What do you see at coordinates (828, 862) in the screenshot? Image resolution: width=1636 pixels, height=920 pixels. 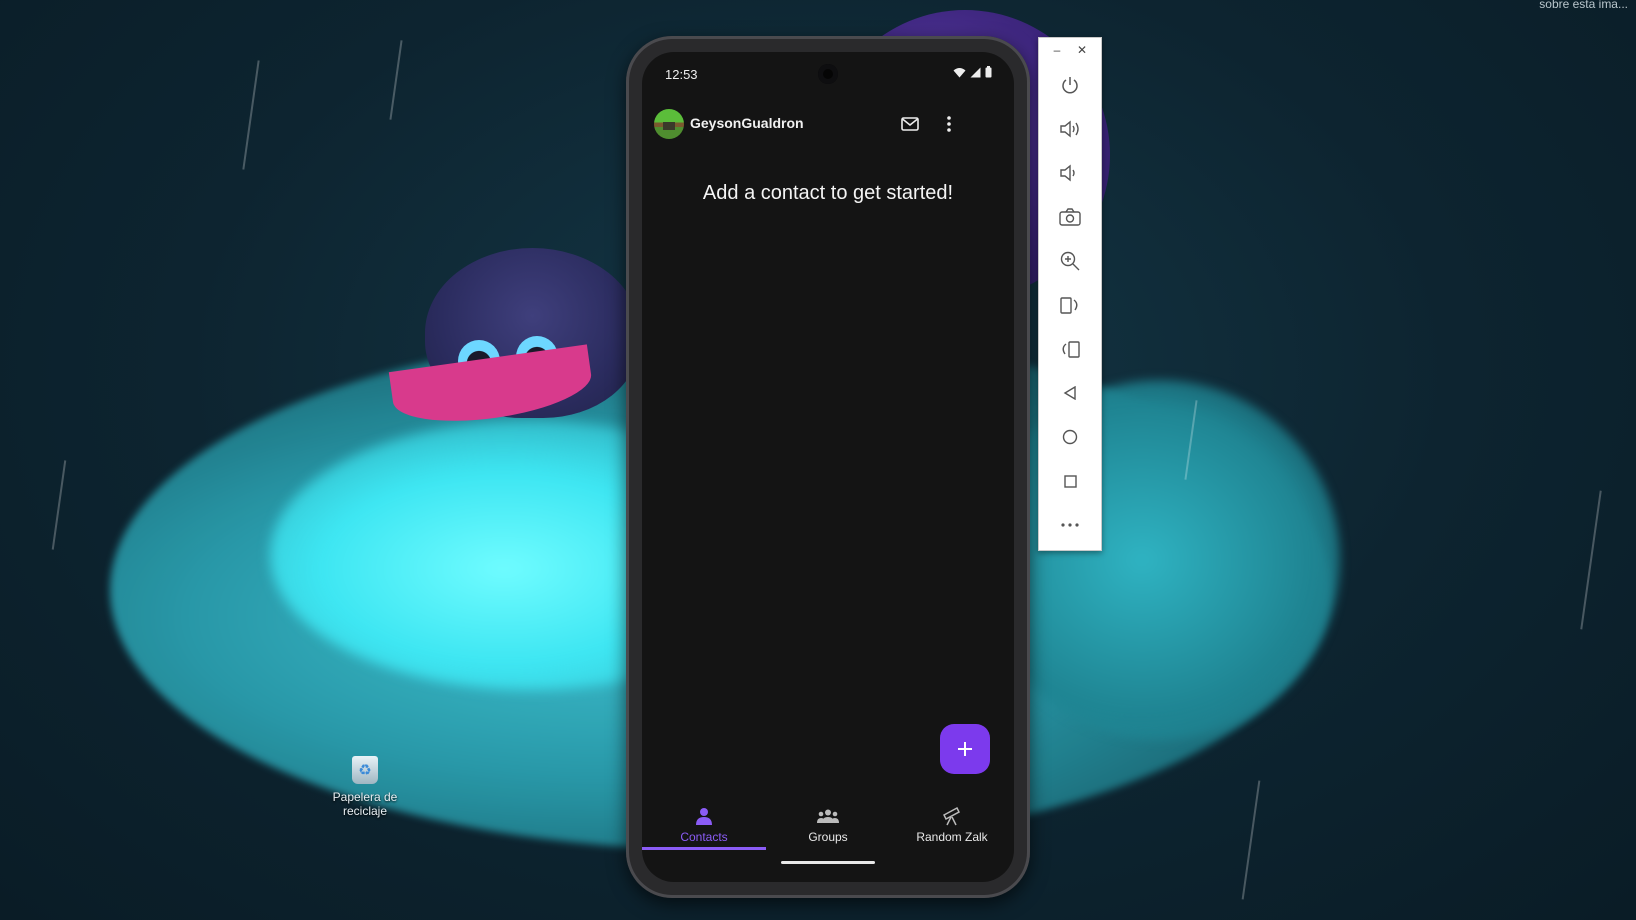 I see `gesture-home-bar` at bounding box center [828, 862].